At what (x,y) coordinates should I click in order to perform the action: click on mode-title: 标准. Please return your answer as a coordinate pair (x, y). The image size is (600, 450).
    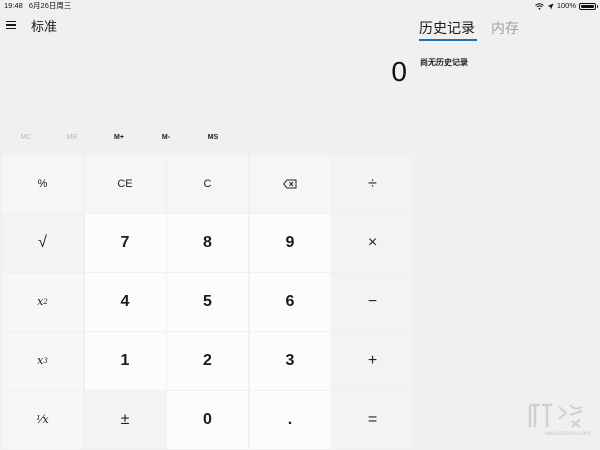
    Looking at the image, I should click on (44, 26).